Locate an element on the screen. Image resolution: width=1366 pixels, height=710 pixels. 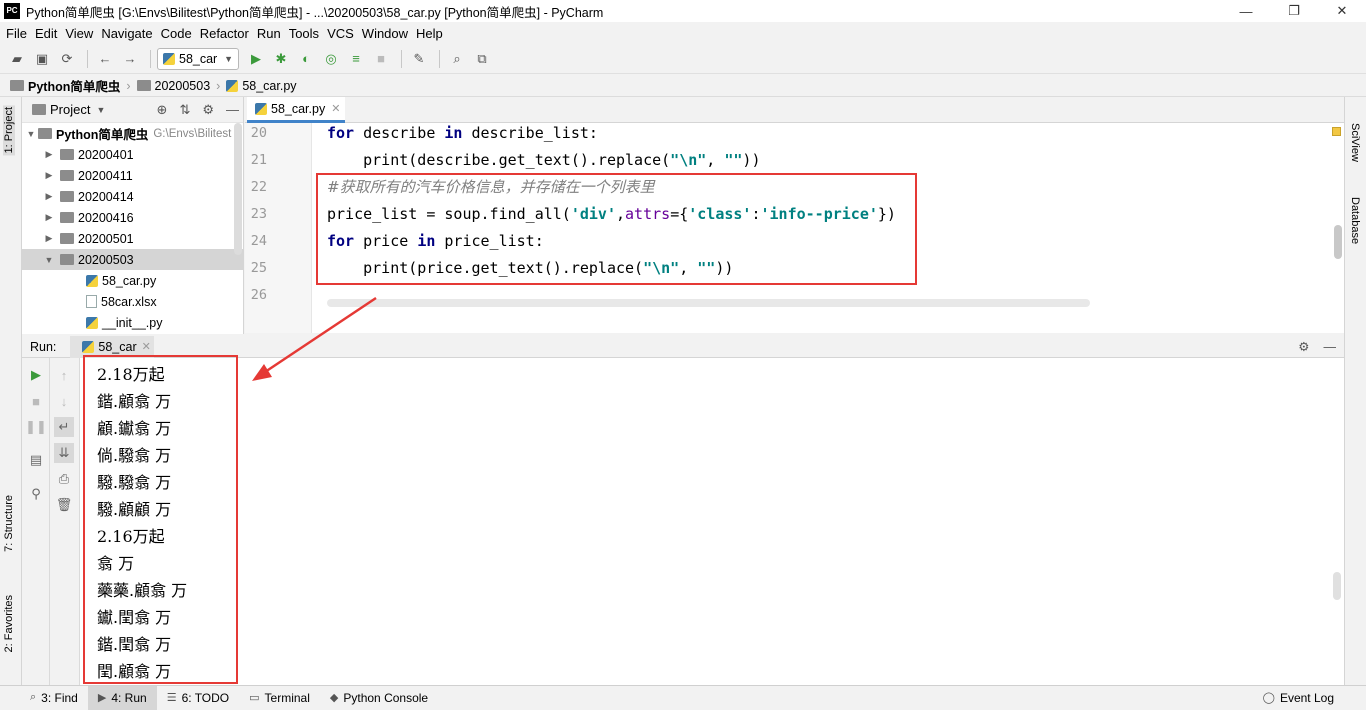
breadcrumb-project: Python简单爬虫 is located at coordinates (74, 85).